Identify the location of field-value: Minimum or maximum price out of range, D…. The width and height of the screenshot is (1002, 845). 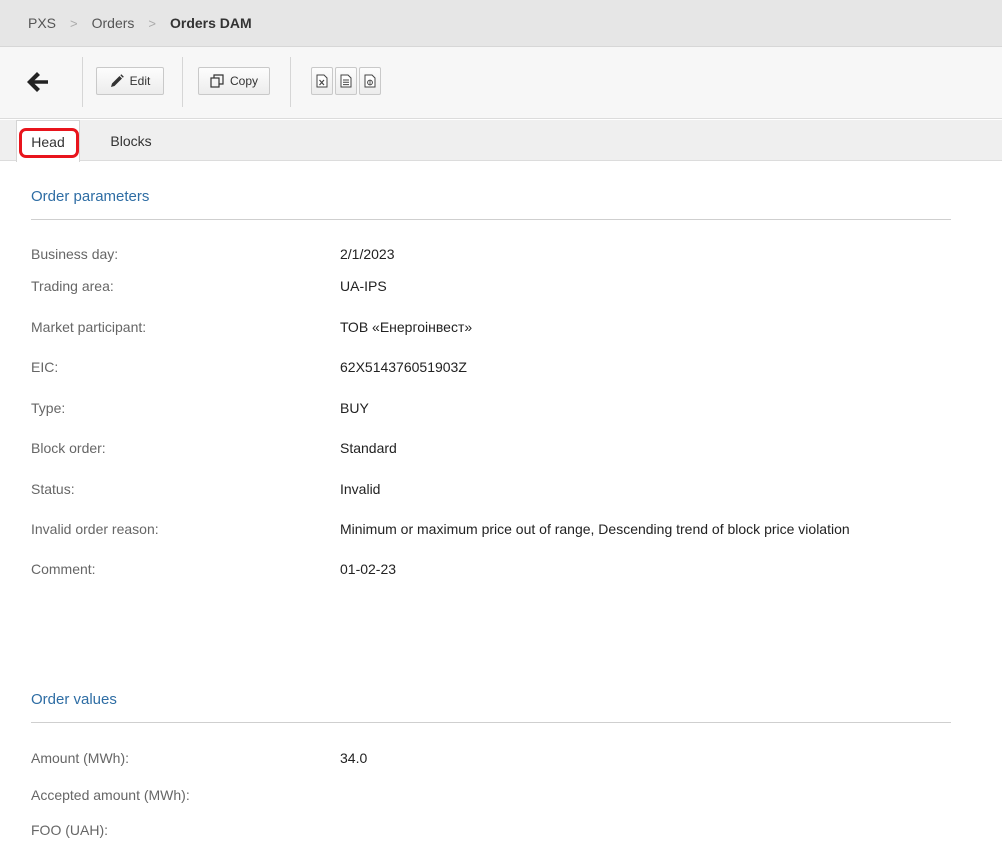
(595, 529).